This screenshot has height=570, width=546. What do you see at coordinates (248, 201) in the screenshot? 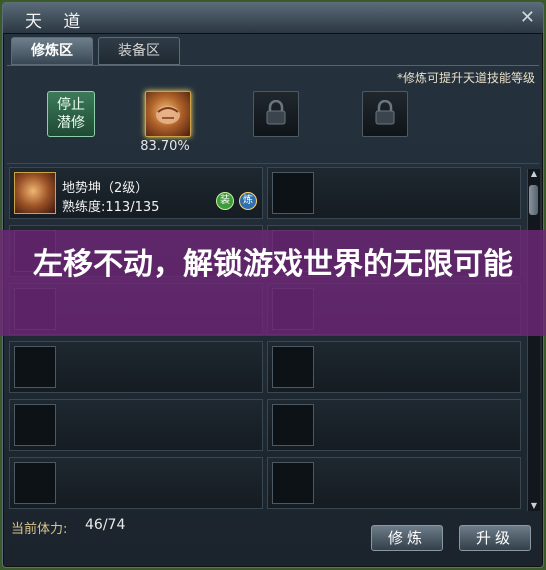
I see `train-badge: 炼` at bounding box center [248, 201].